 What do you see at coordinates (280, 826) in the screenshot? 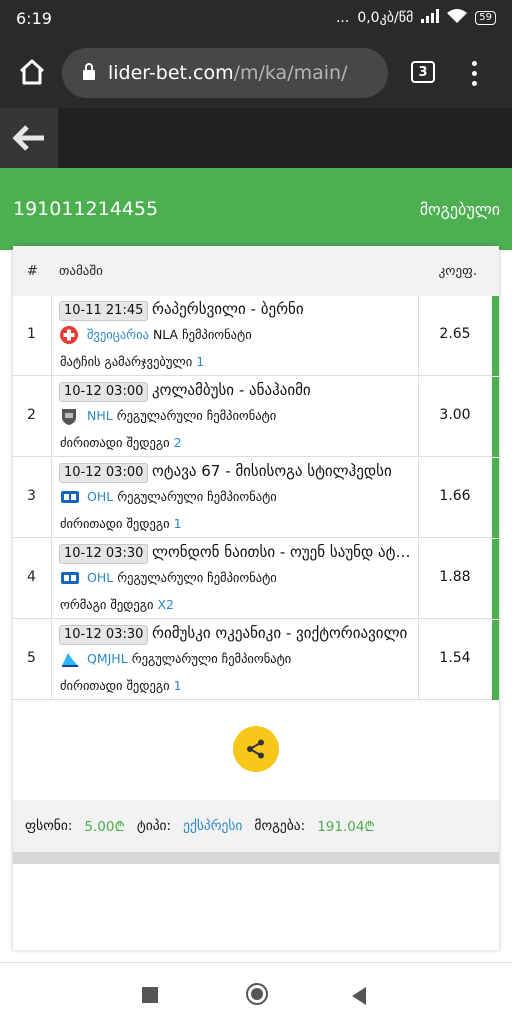
I see `win-label: მოგება:` at bounding box center [280, 826].